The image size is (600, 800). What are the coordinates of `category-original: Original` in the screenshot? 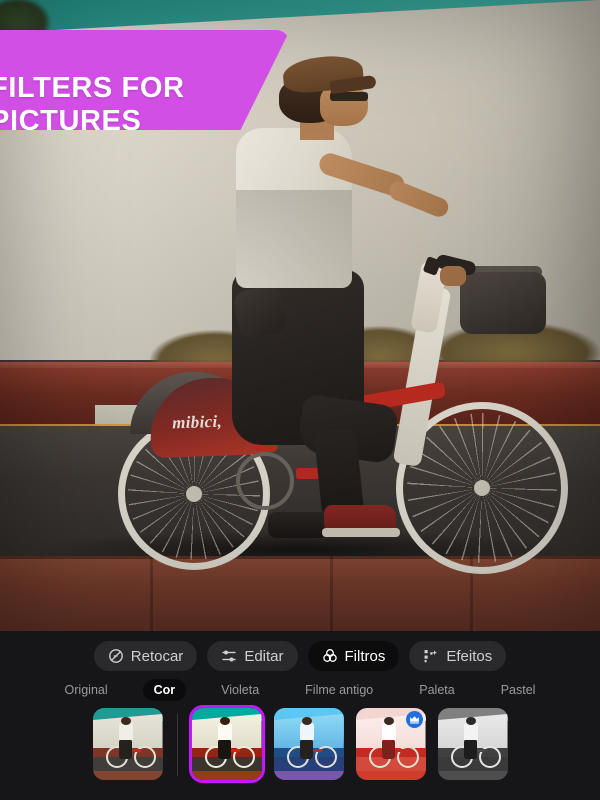 It's located at (86, 690).